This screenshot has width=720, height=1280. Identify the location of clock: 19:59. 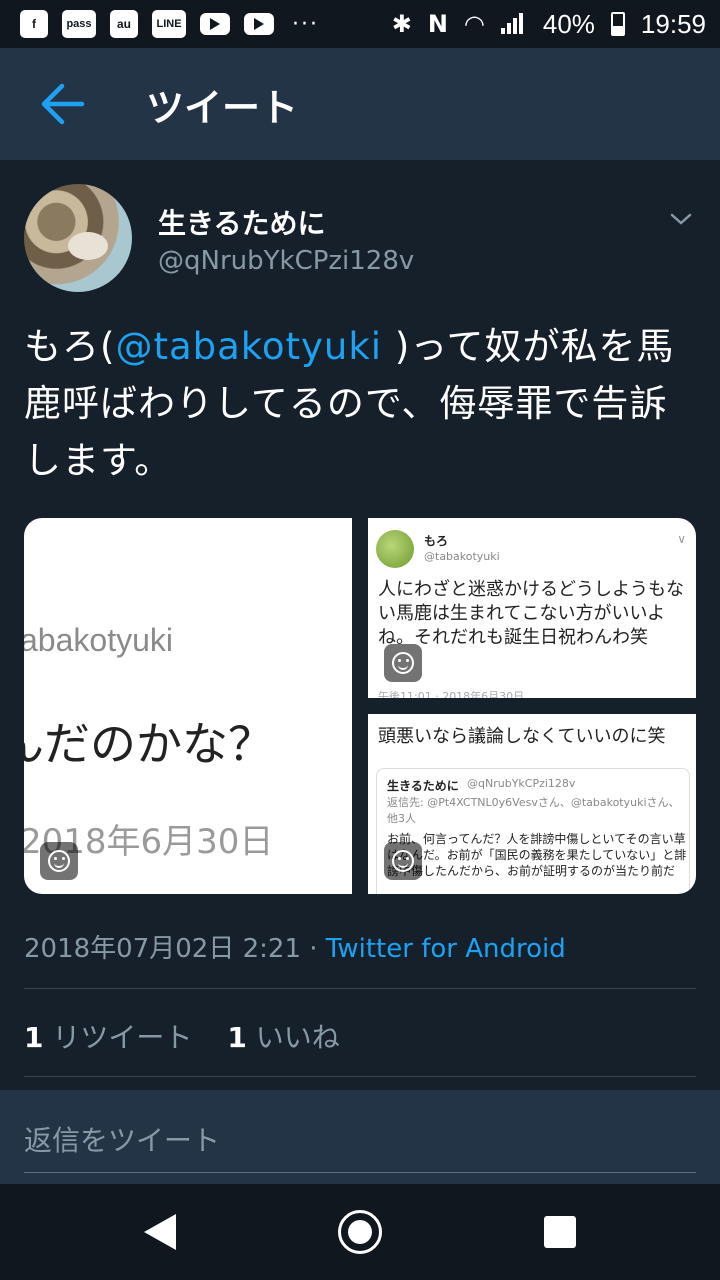
(673, 23).